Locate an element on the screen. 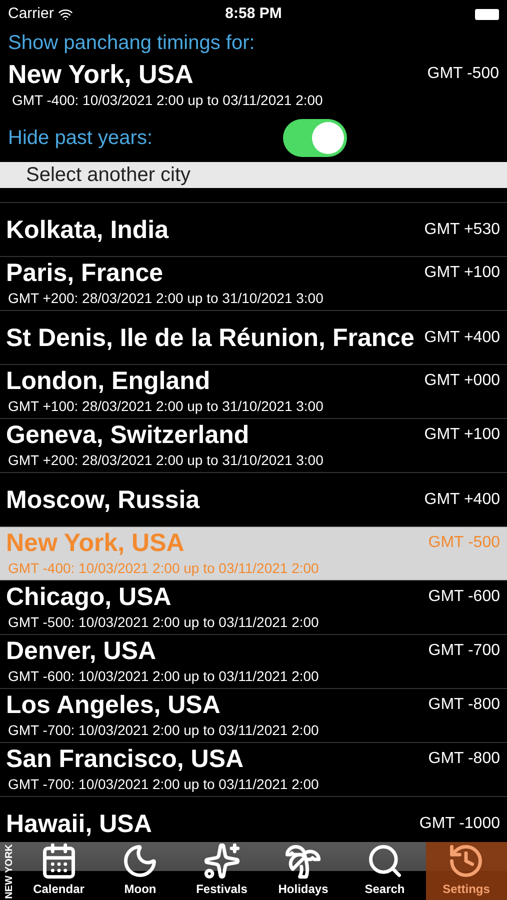  city-row: Denver, USA GMT -700 GMT -600: 10/03/2021 2:00 up to 03/11/2021 2:00 is located at coordinates (253, 661).